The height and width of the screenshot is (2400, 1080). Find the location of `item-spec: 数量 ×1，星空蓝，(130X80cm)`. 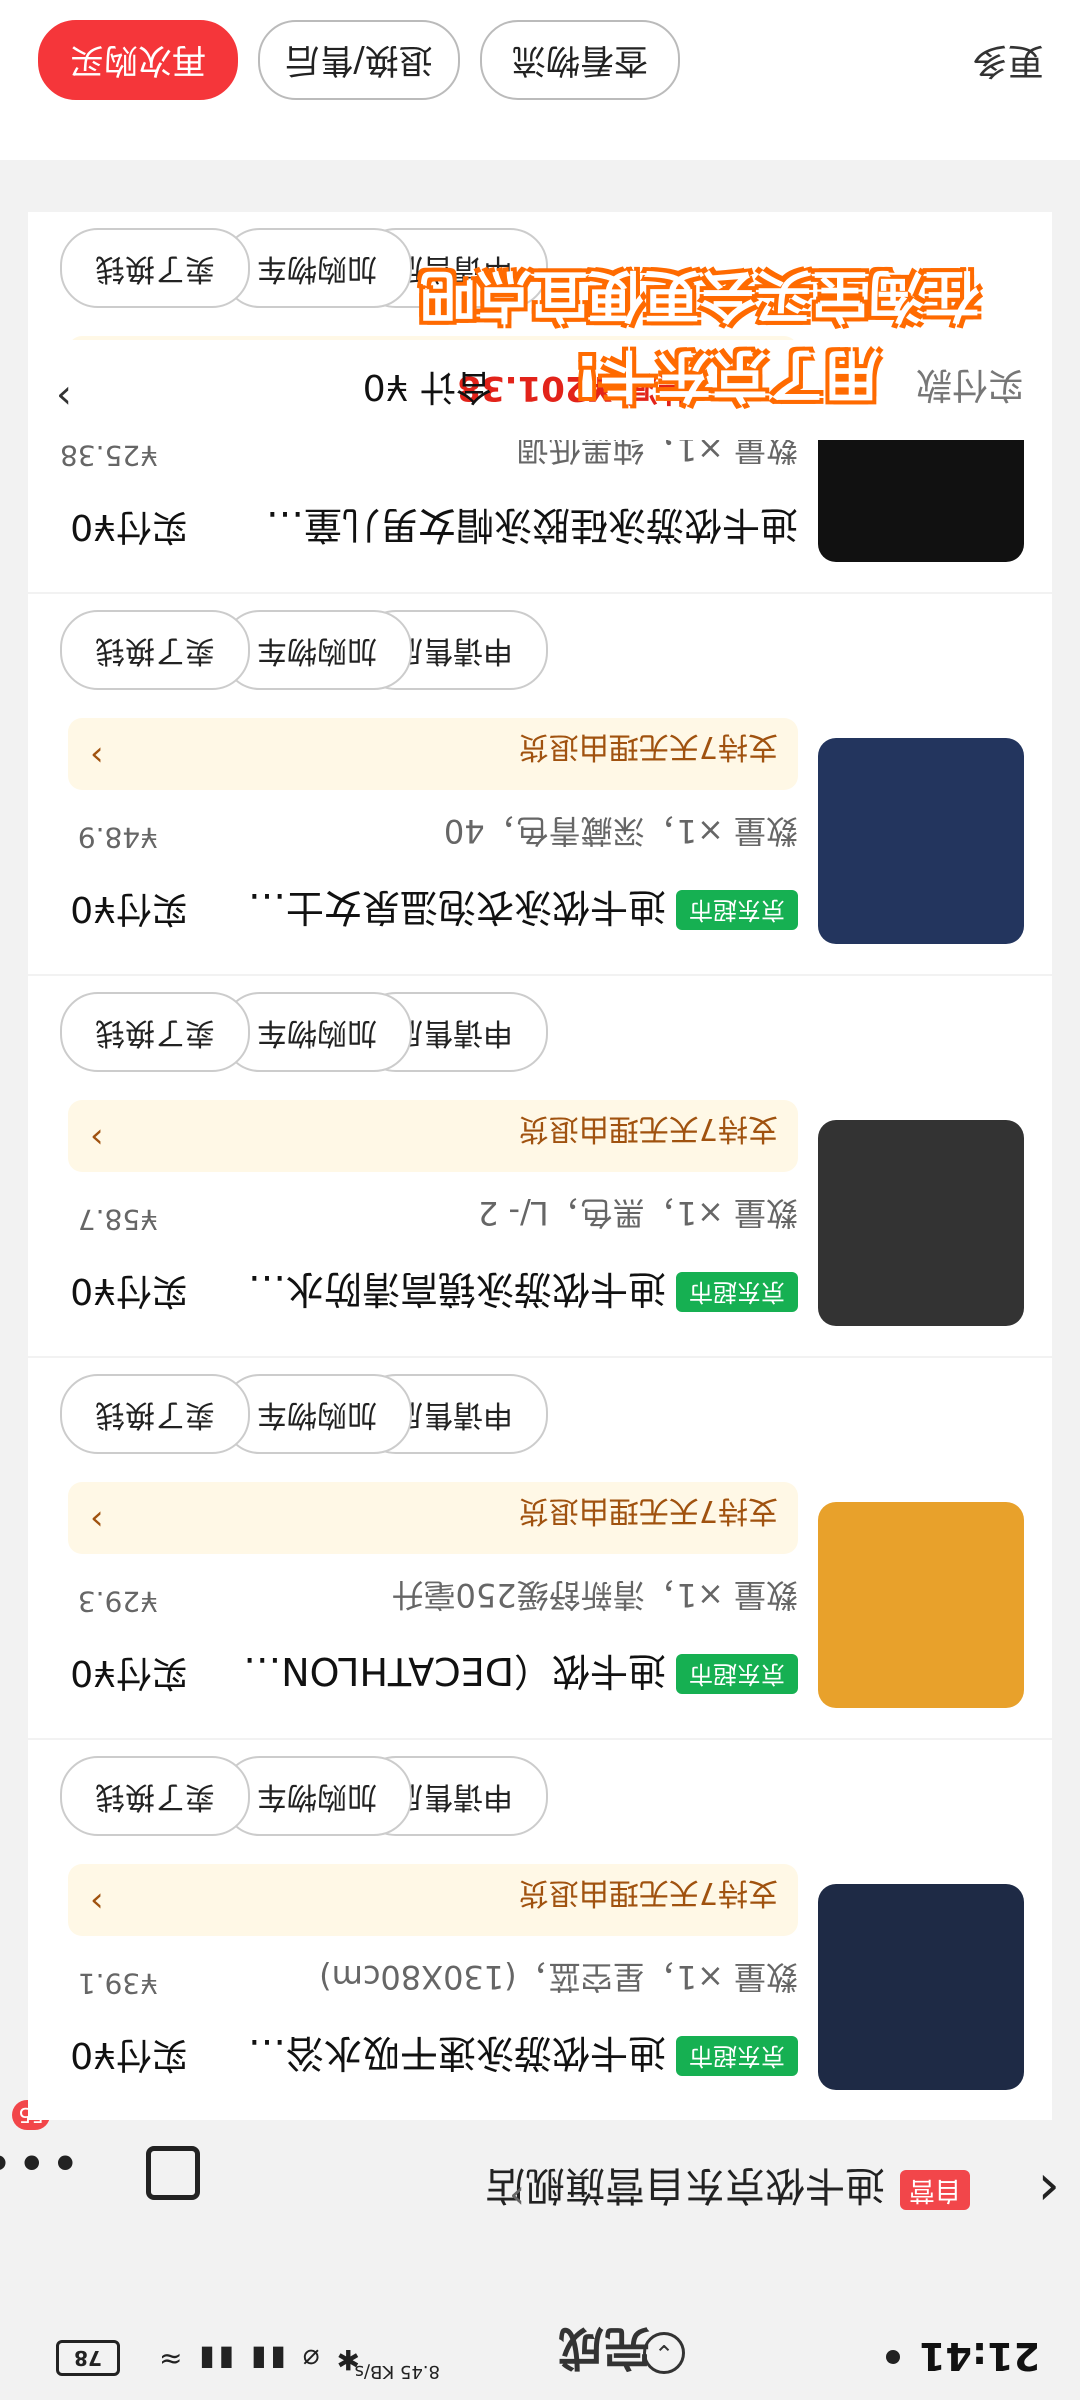

item-spec: 数量 ×1，星空蓝，(130X80cm) is located at coordinates (558, 1977).